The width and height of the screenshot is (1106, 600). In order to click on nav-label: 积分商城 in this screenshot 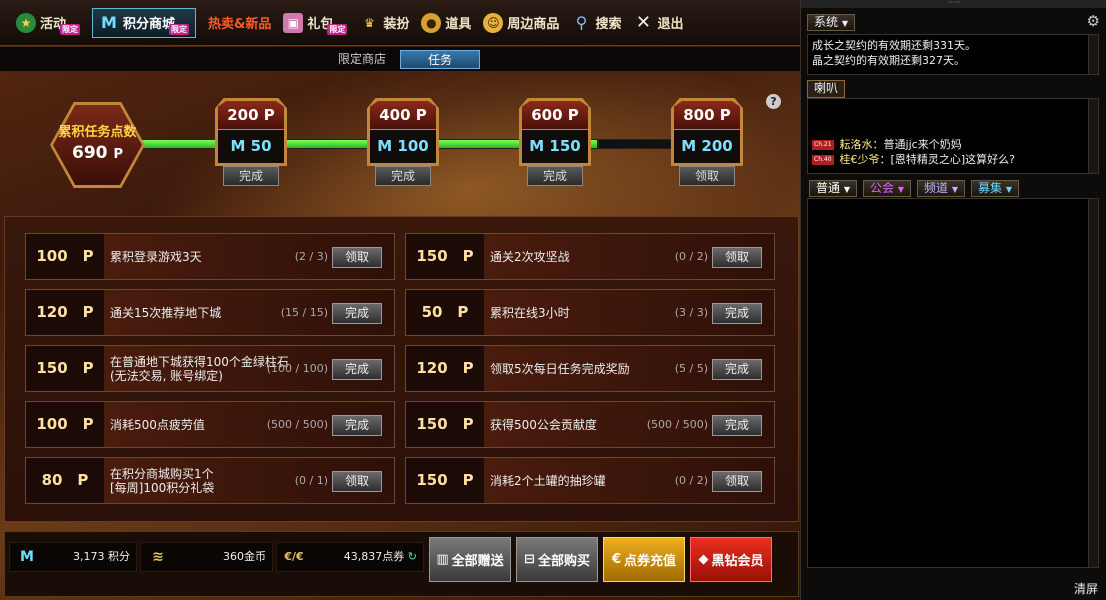, I will do `click(149, 24)`.